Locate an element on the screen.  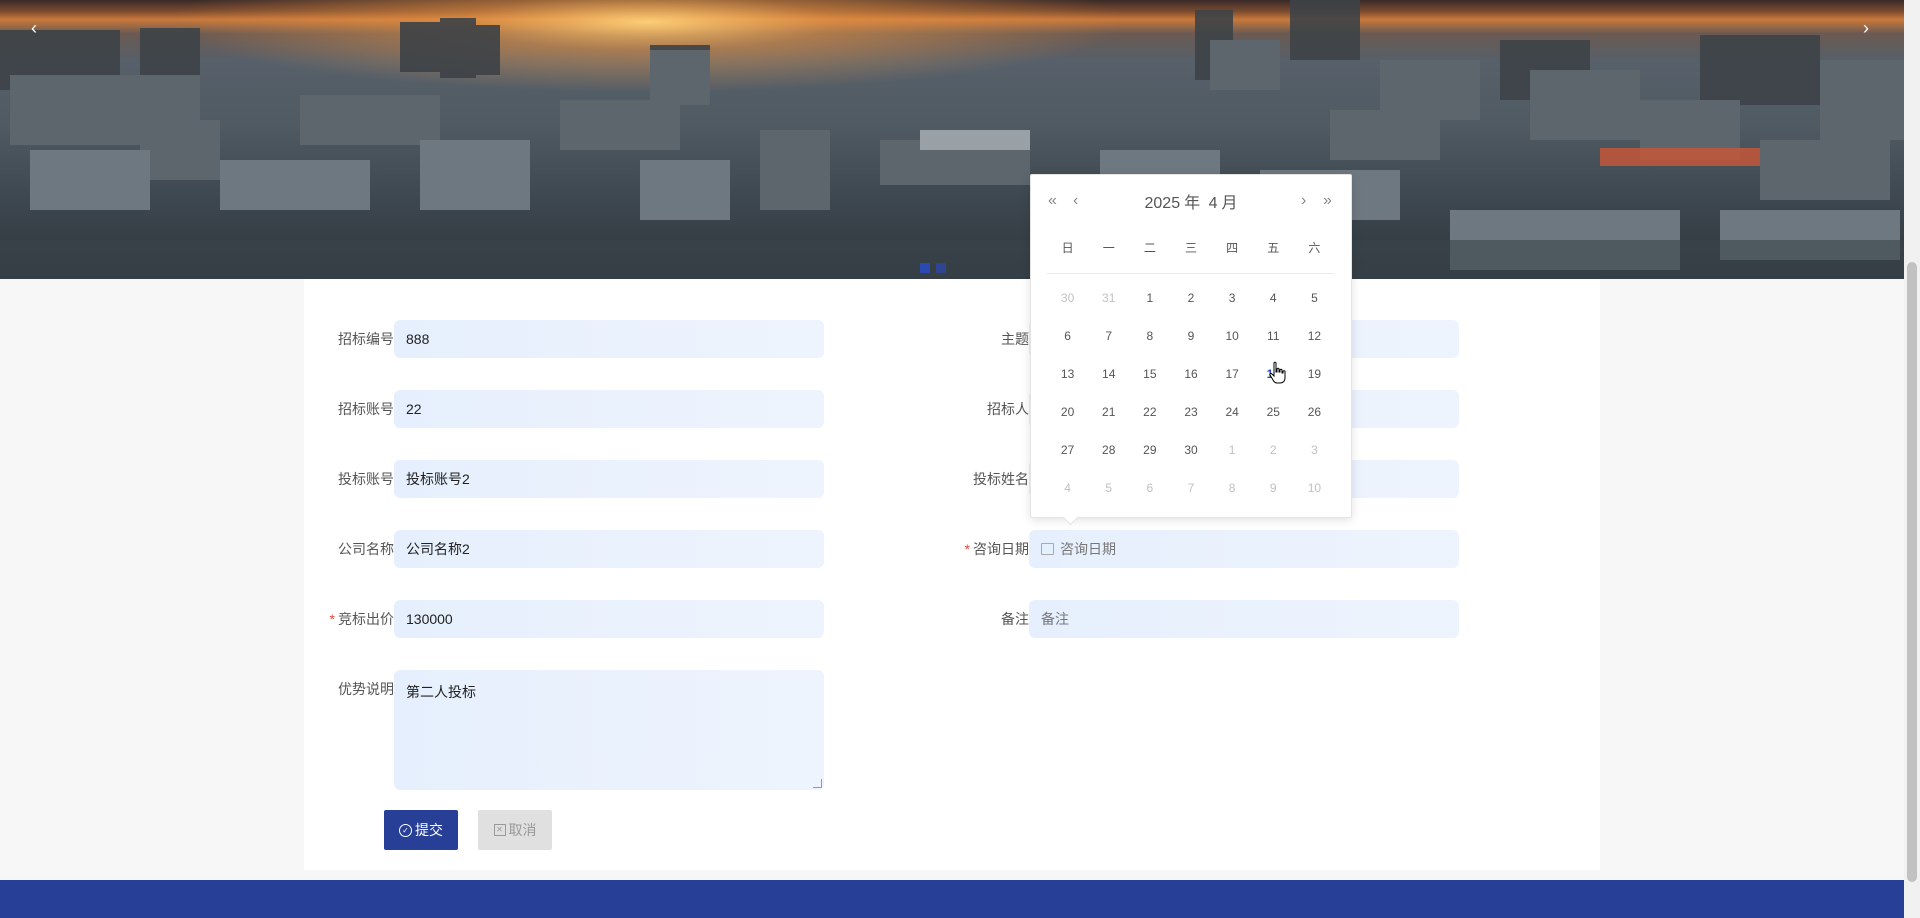
calendar-day: 24 is located at coordinates (1232, 412).